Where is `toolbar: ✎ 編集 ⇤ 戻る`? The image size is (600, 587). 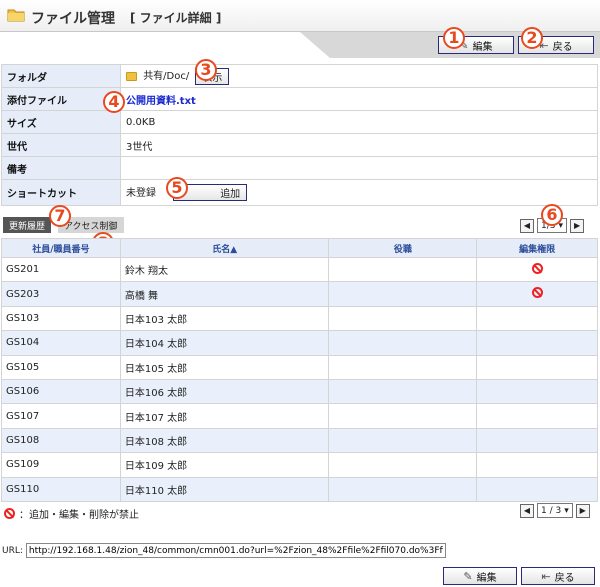
toolbar: ✎ 編集 ⇤ 戻る is located at coordinates (300, 45).